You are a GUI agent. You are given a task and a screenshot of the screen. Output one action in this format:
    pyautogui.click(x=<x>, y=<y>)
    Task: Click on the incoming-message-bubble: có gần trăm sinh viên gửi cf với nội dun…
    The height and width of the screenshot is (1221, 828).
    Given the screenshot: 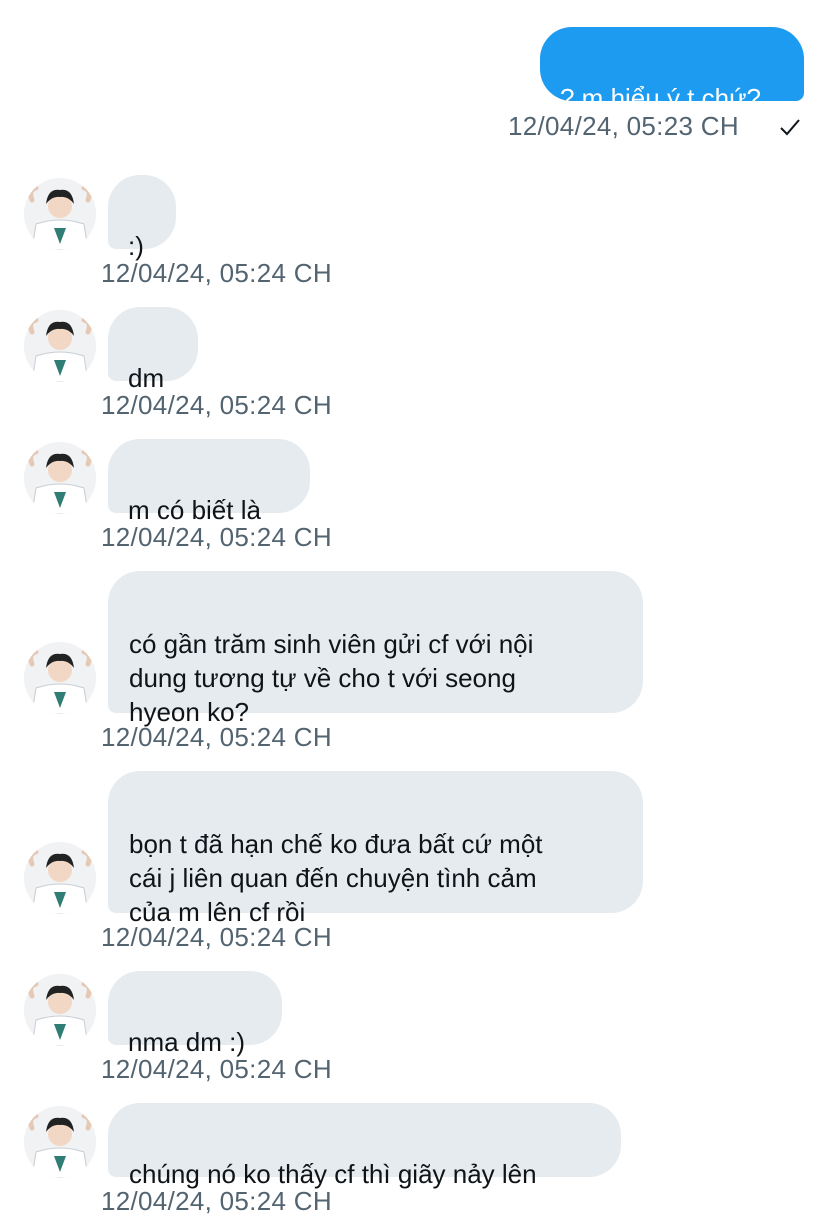 What is the action you would take?
    pyautogui.click(x=375, y=649)
    